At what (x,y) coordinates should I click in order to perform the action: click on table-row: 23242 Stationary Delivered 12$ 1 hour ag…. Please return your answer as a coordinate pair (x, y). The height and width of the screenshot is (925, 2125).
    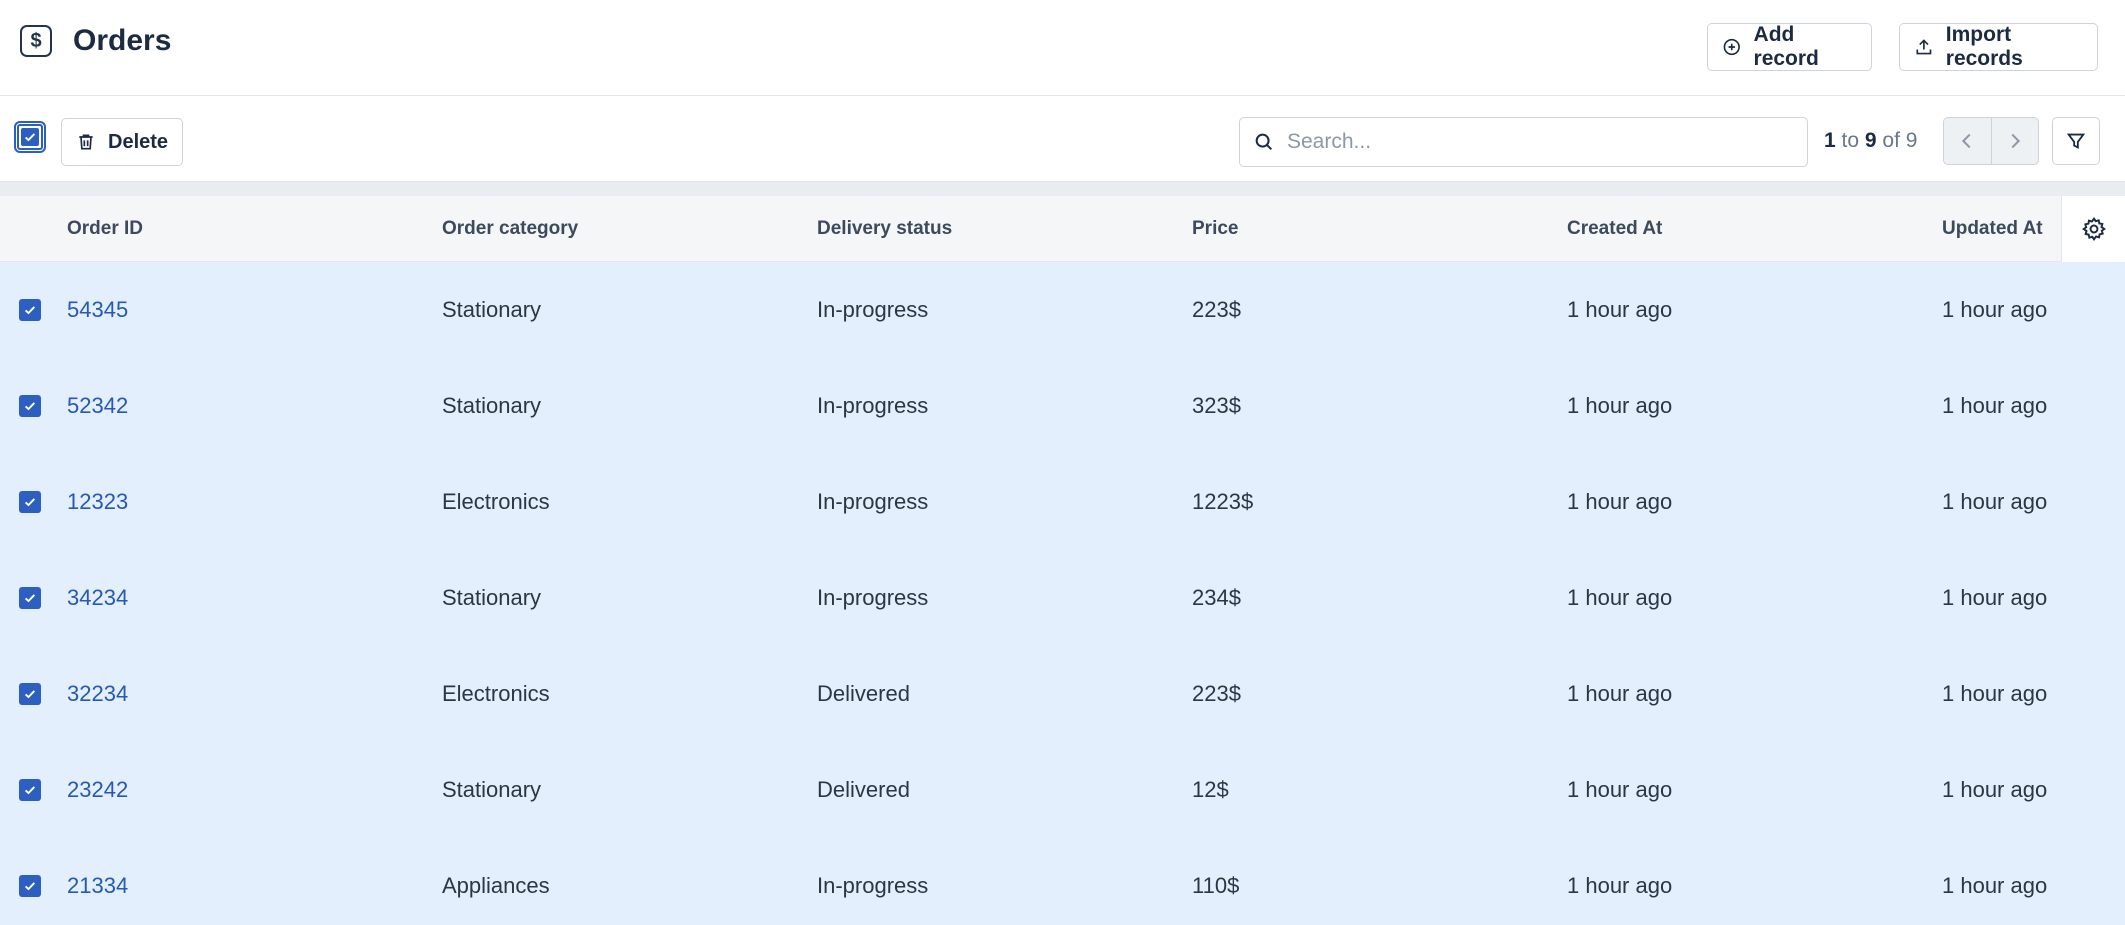
    Looking at the image, I should click on (1062, 790).